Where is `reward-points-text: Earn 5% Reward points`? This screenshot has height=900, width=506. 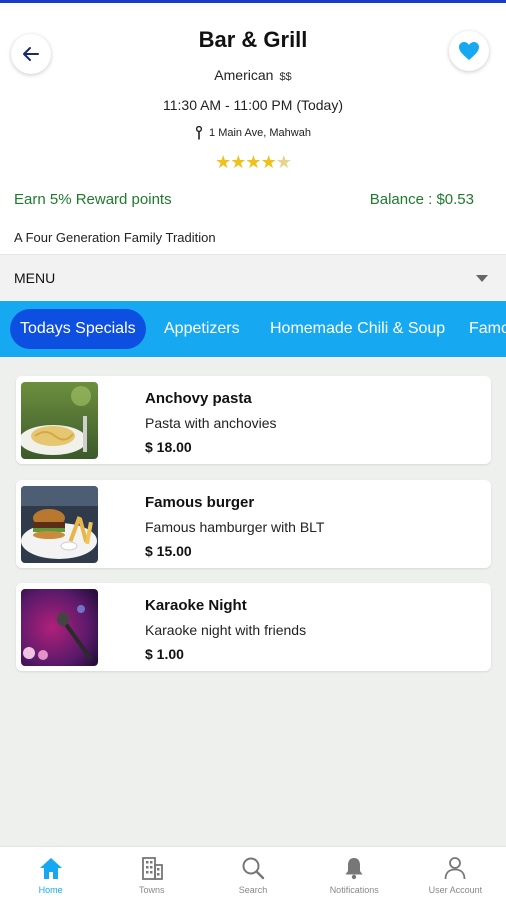
reward-points-text: Earn 5% Reward points is located at coordinates (93, 199).